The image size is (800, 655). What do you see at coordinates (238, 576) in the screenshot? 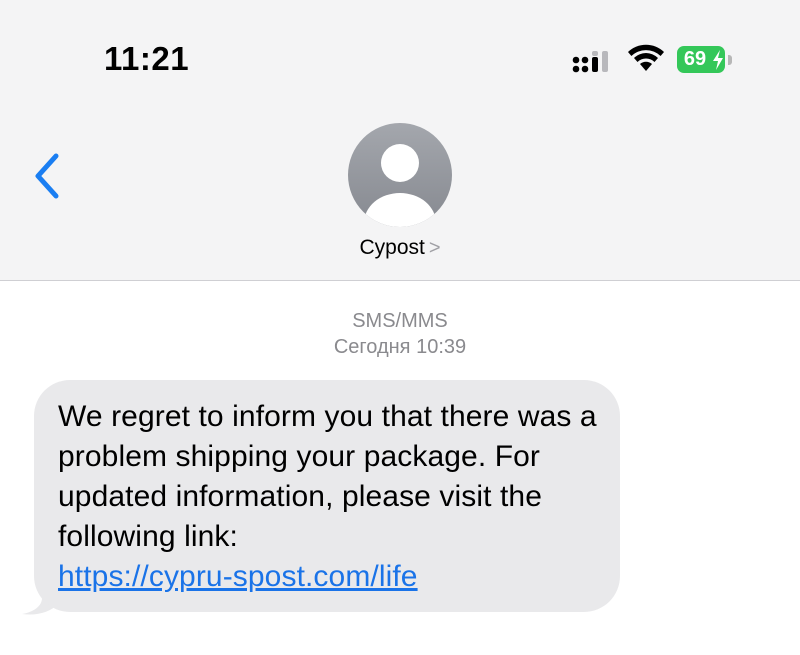
I see `message-link: https://cypru-spost.com/life` at bounding box center [238, 576].